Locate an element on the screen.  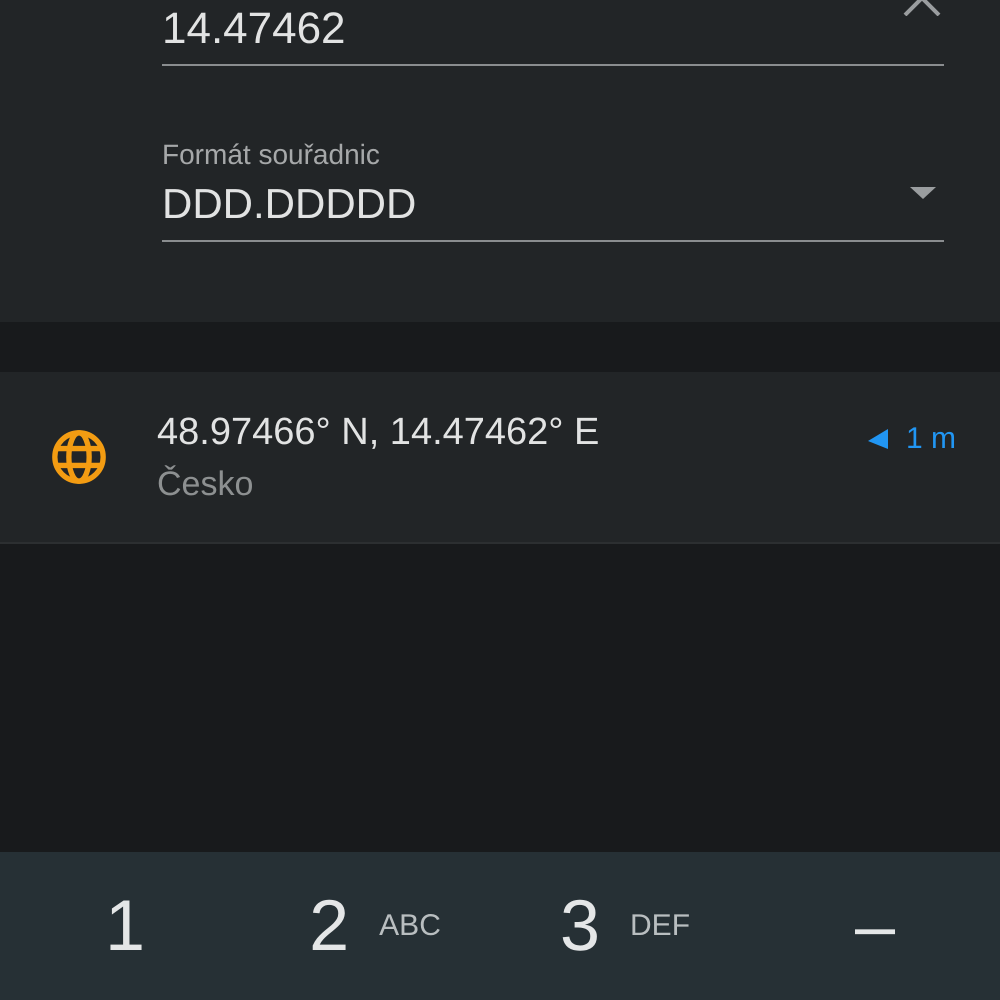
direction-arrow-icon is located at coordinates (878, 439).